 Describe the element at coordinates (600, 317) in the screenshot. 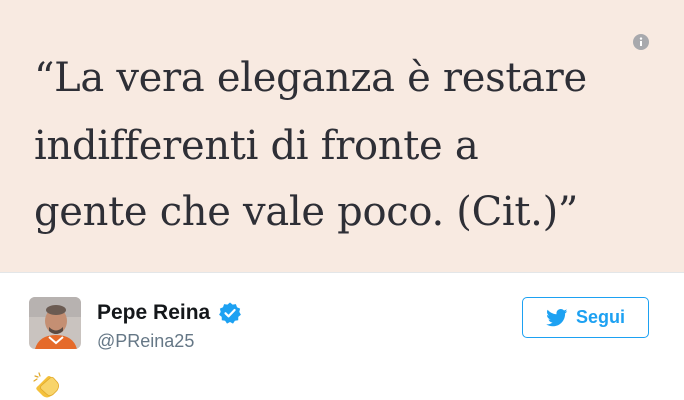

I see `follow-button-label: Segui` at that location.